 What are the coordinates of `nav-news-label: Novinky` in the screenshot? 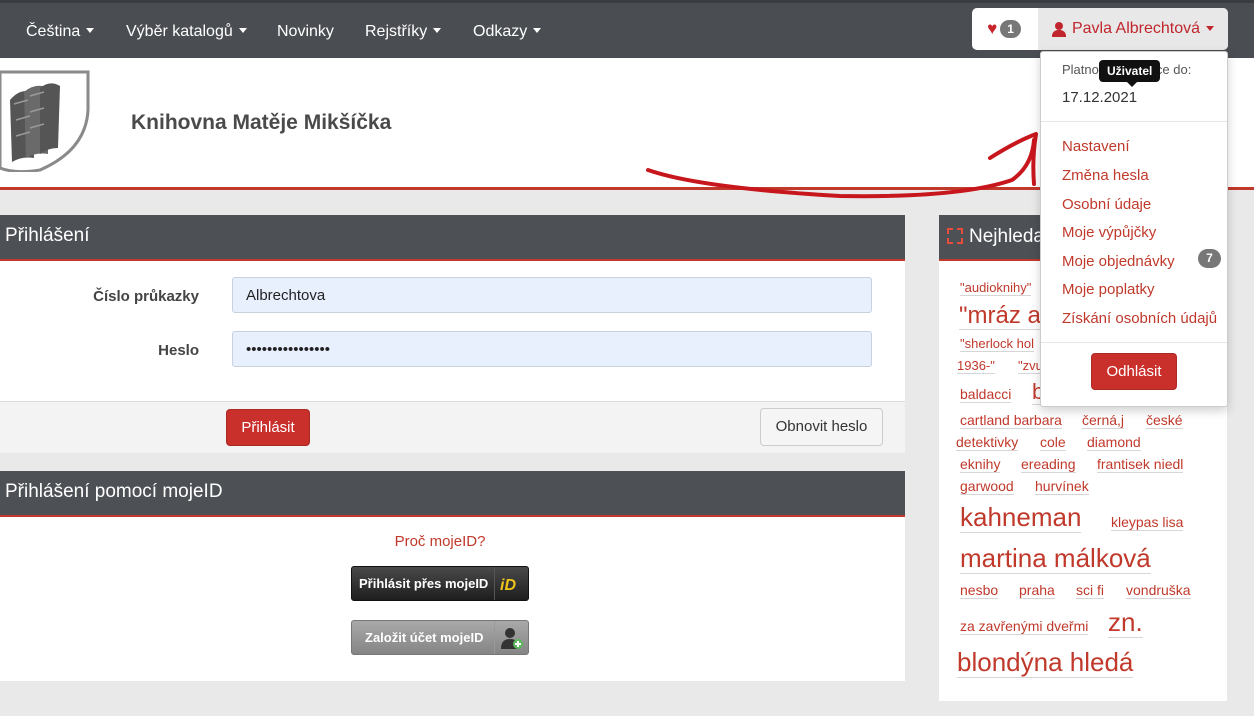 It's located at (305, 31).